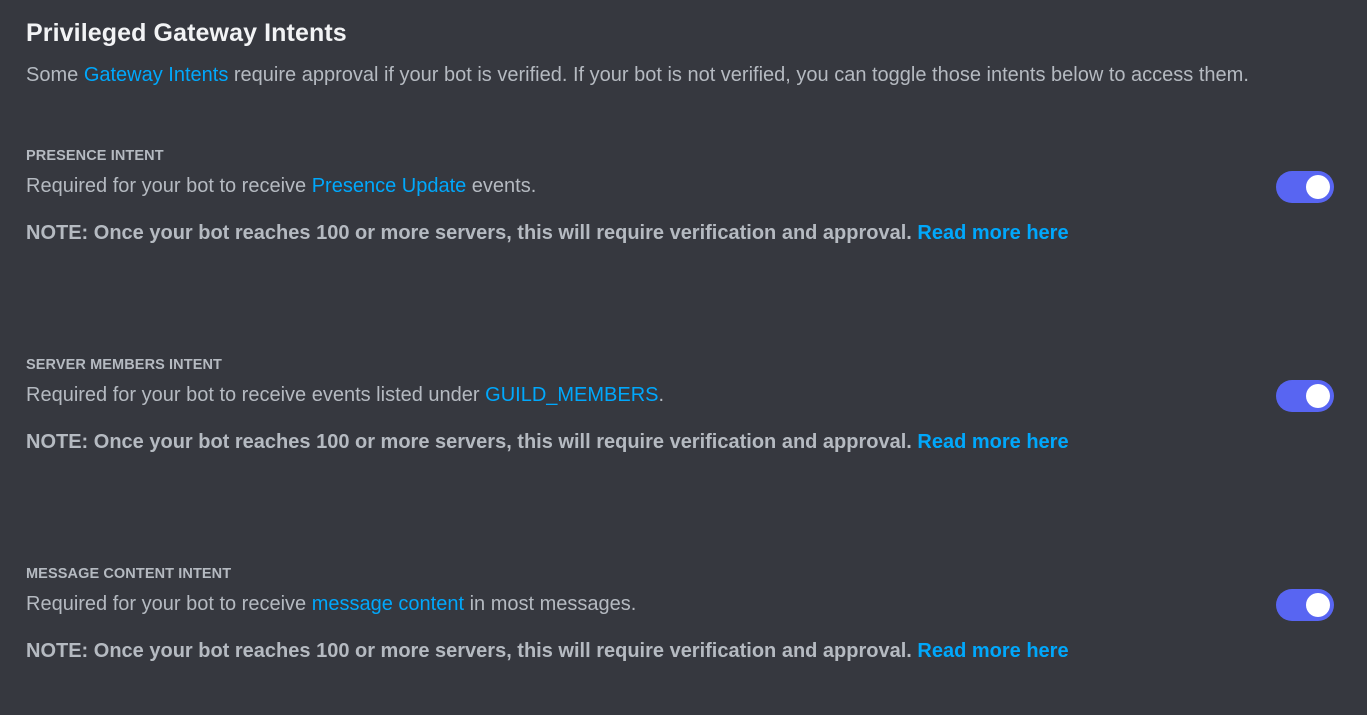  I want to click on description-suffix: in most messages., so click(550, 604).